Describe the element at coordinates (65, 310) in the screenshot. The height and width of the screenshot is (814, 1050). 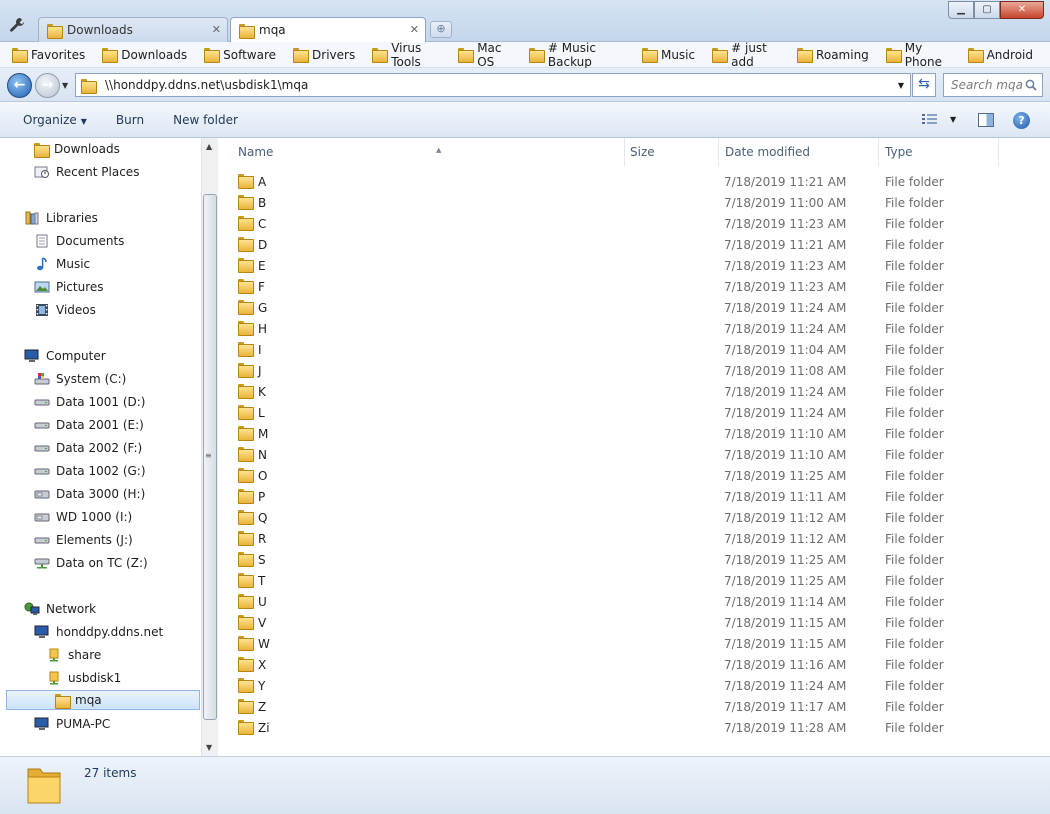
I see `nav-item-videos: Videos` at that location.